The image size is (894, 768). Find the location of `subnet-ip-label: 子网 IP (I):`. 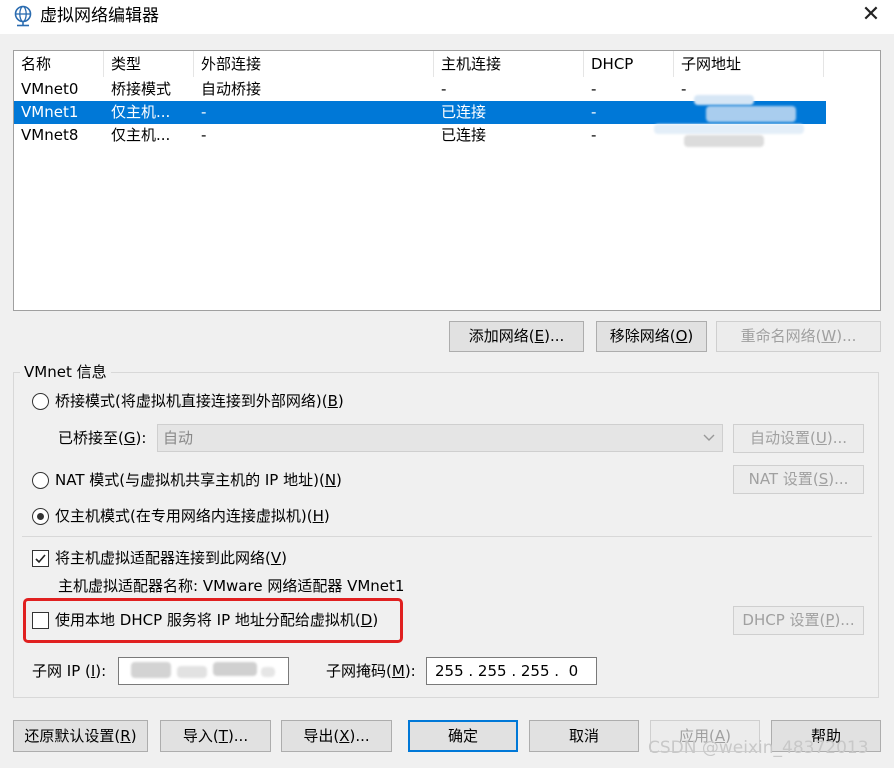

subnet-ip-label: 子网 IP (I): is located at coordinates (69, 671).